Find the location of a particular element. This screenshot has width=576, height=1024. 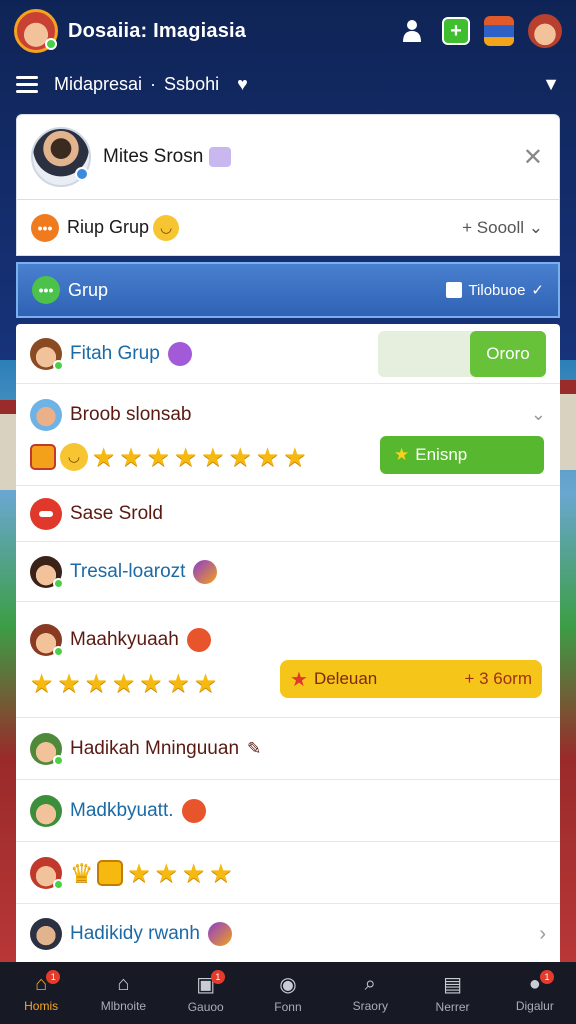

breadcrumb-item-2: Ssbohi is located at coordinates (191, 84).